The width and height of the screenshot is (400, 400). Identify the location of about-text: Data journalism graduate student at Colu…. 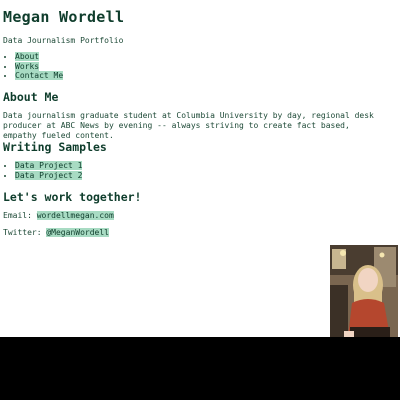
(188, 125).